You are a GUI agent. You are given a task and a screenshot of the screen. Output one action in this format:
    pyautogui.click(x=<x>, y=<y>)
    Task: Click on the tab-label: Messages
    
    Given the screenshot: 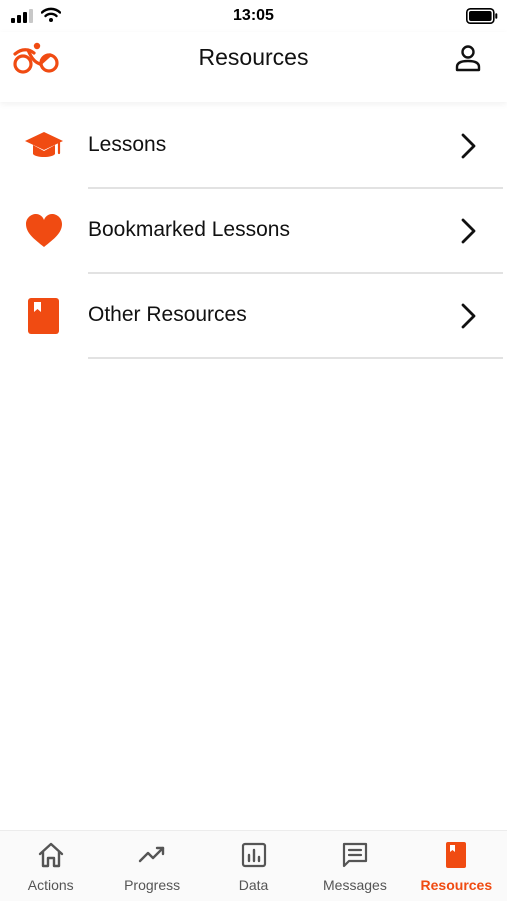 What is the action you would take?
    pyautogui.click(x=355, y=885)
    